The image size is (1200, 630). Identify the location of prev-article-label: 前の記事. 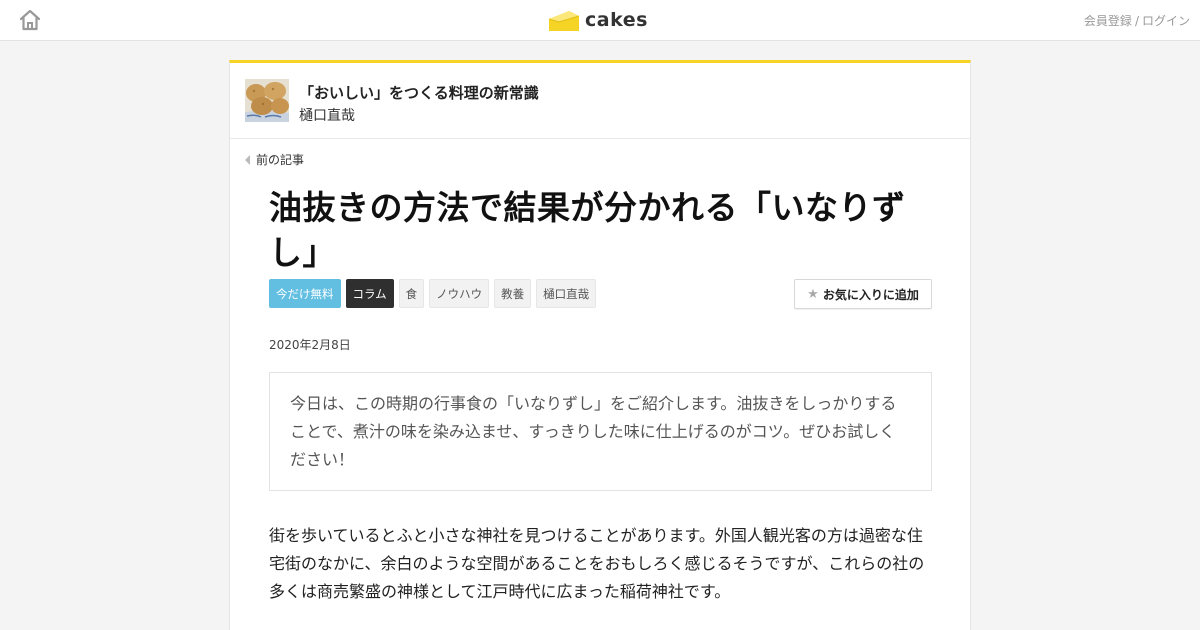
(280, 160).